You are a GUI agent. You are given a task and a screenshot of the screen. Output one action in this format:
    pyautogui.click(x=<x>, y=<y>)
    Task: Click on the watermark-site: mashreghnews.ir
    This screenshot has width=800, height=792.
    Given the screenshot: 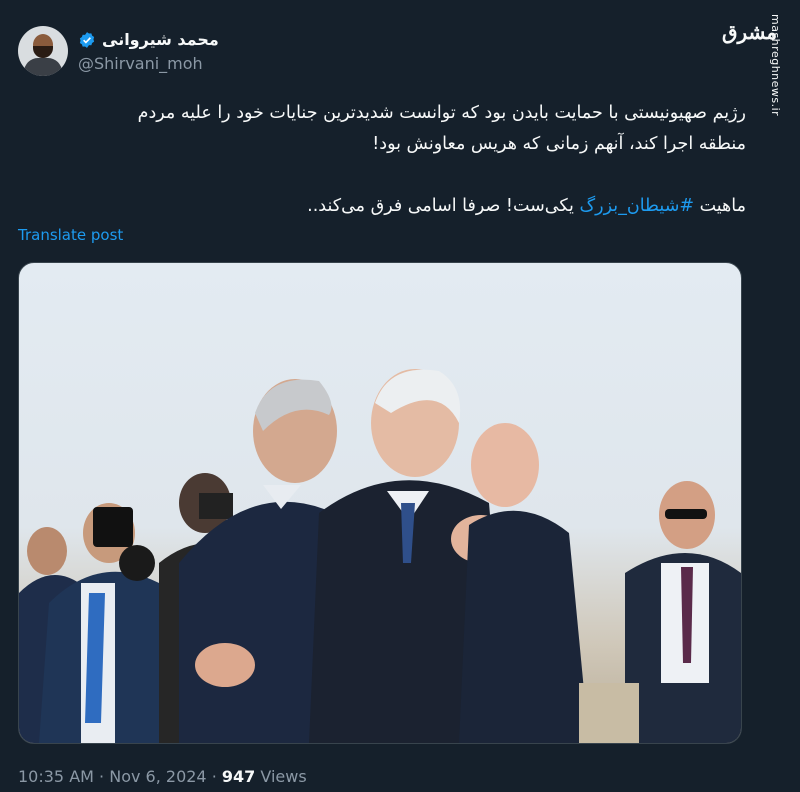 What is the action you would take?
    pyautogui.click(x=775, y=65)
    